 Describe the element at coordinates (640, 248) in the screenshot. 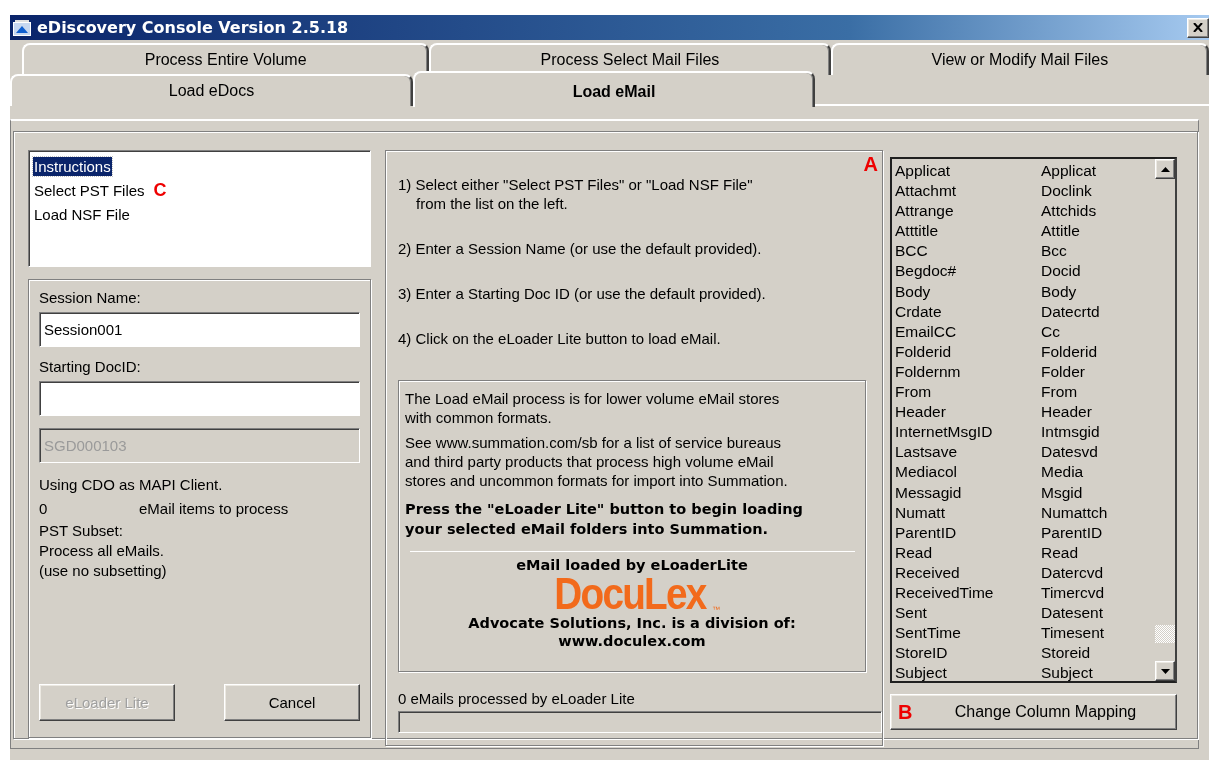

I see `instruction-step: 2) Enter a Session Name (or use the default provided).` at that location.